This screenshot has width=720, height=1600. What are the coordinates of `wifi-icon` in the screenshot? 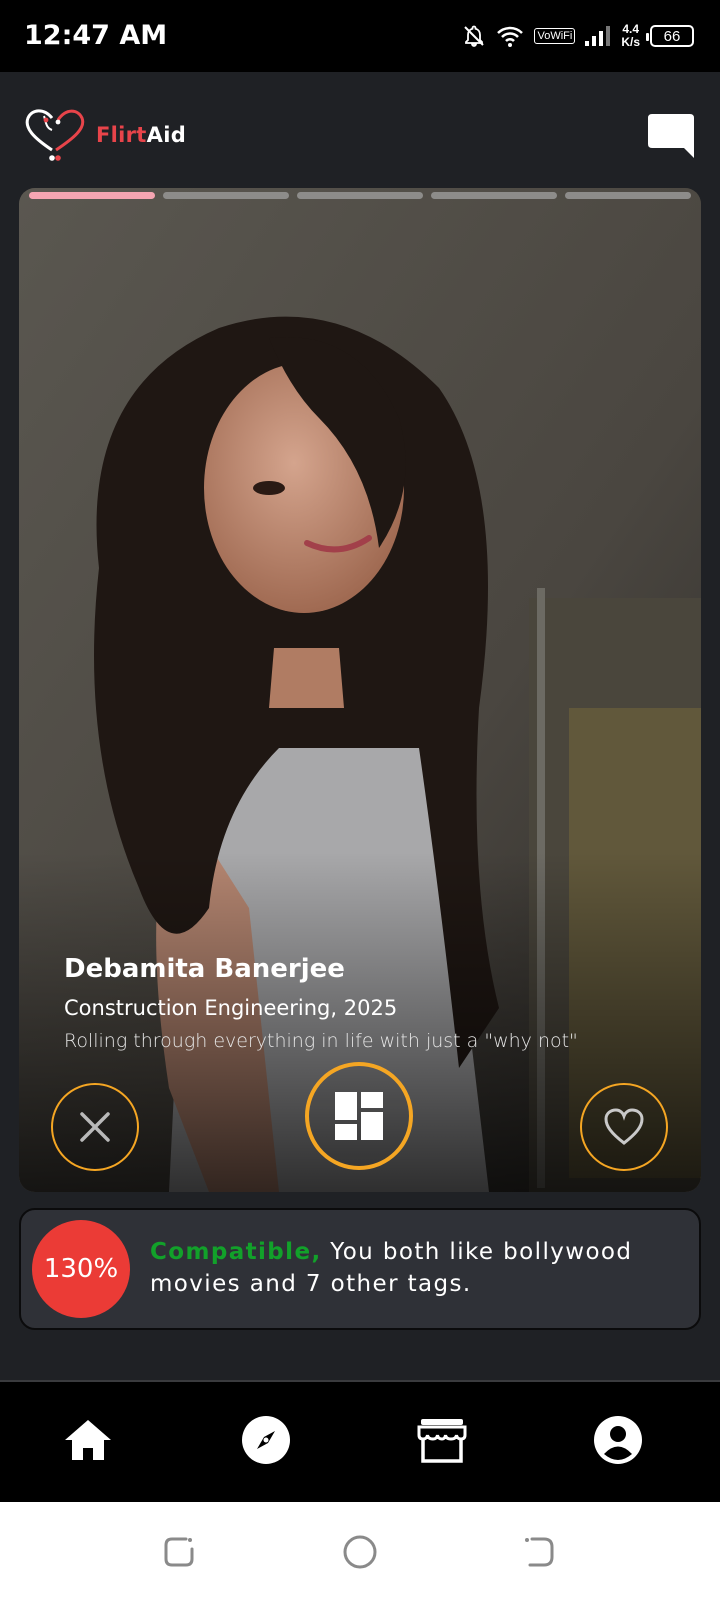 It's located at (510, 36).